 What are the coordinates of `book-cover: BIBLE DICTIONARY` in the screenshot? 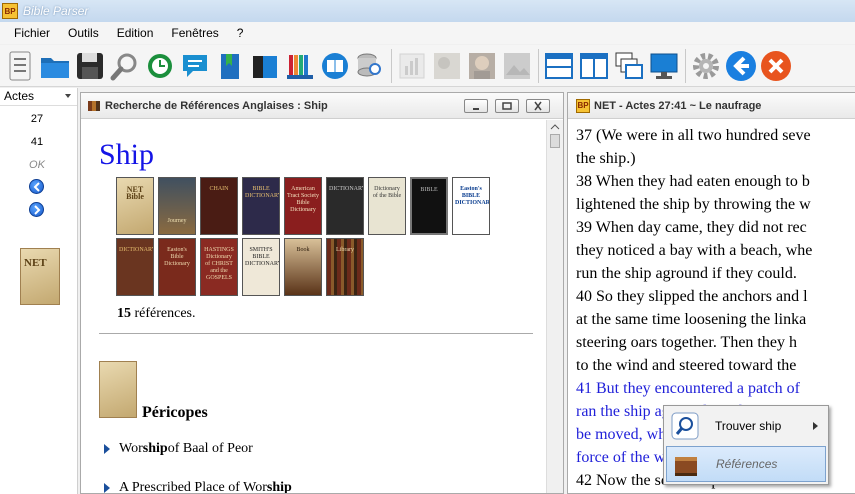 It's located at (261, 206).